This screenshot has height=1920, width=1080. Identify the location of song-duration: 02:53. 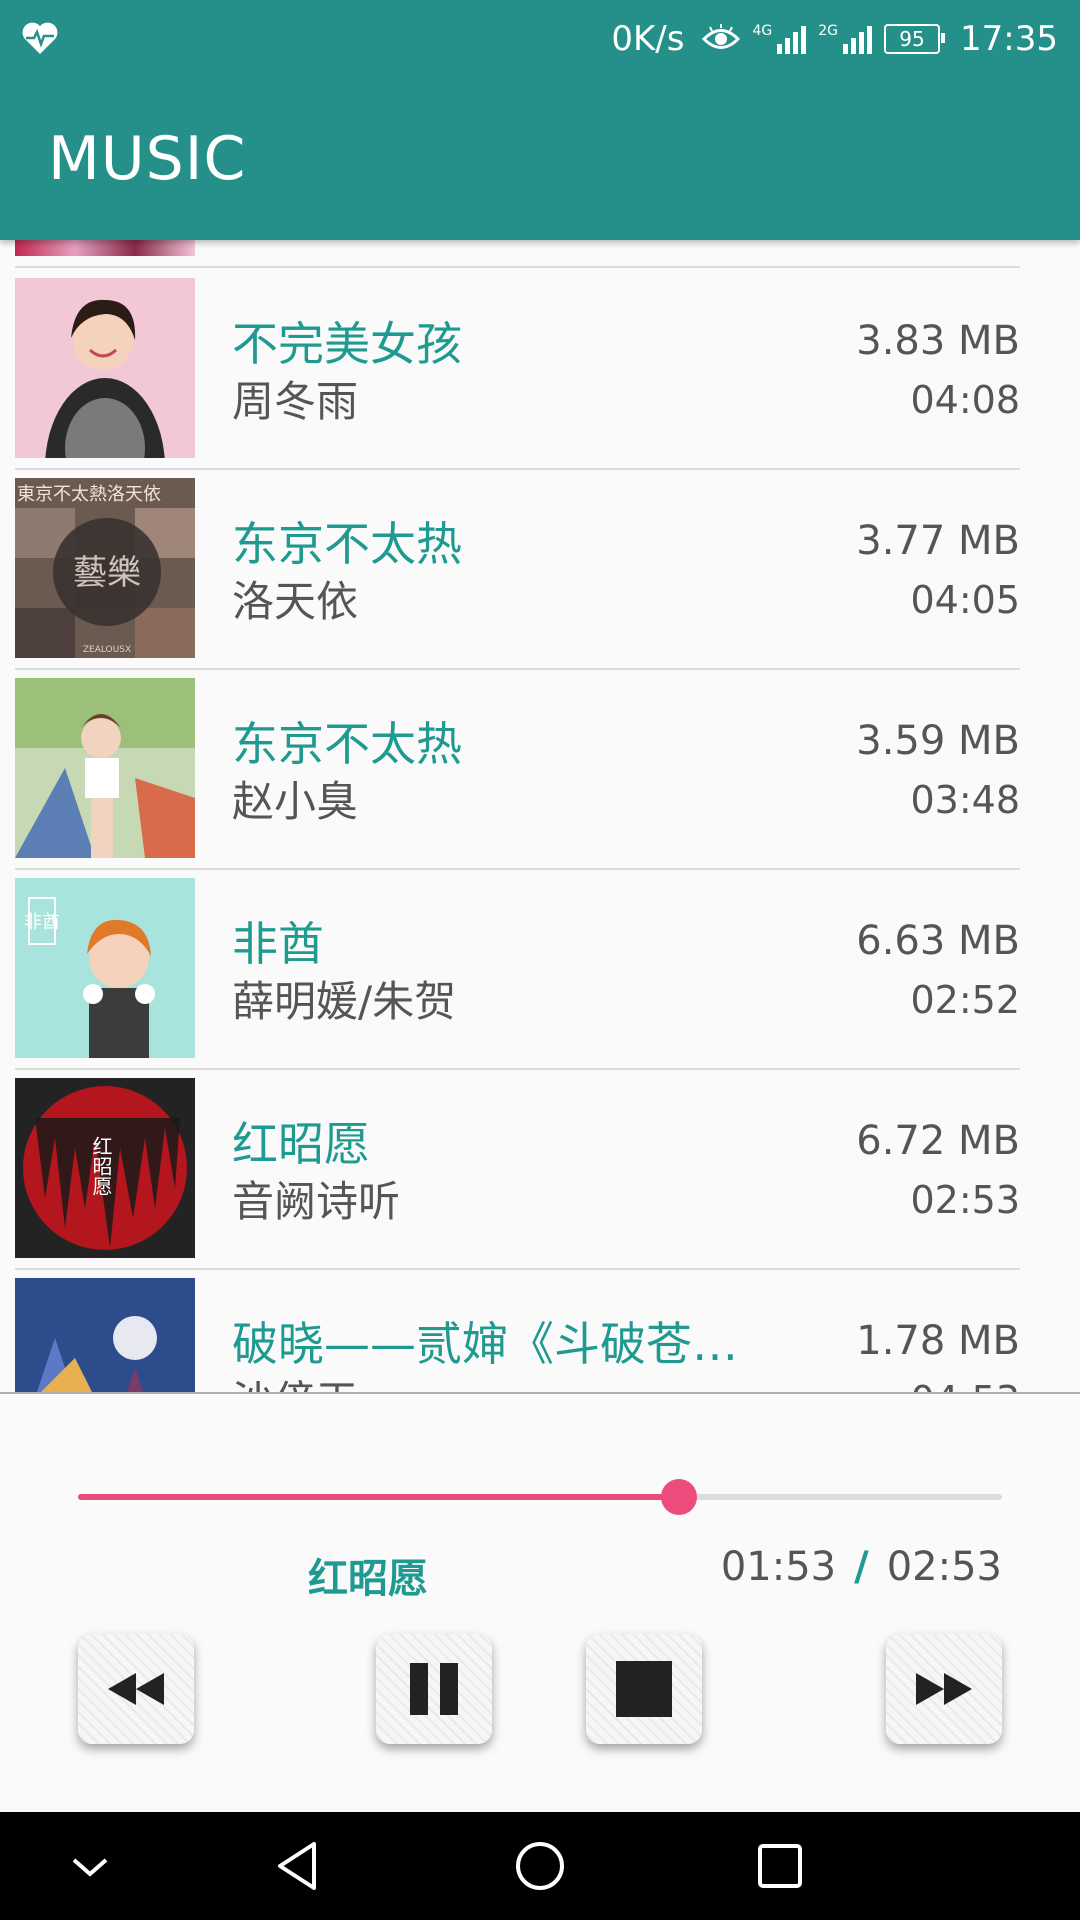
(965, 1200).